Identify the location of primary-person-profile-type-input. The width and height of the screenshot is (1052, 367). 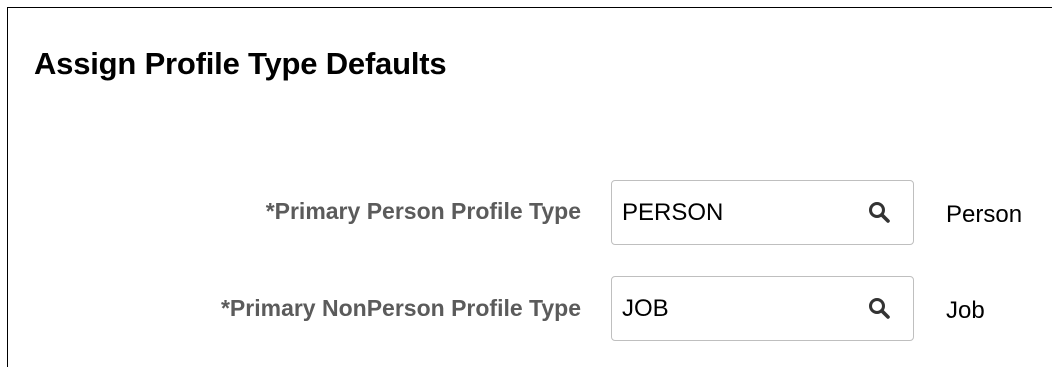
(732, 213).